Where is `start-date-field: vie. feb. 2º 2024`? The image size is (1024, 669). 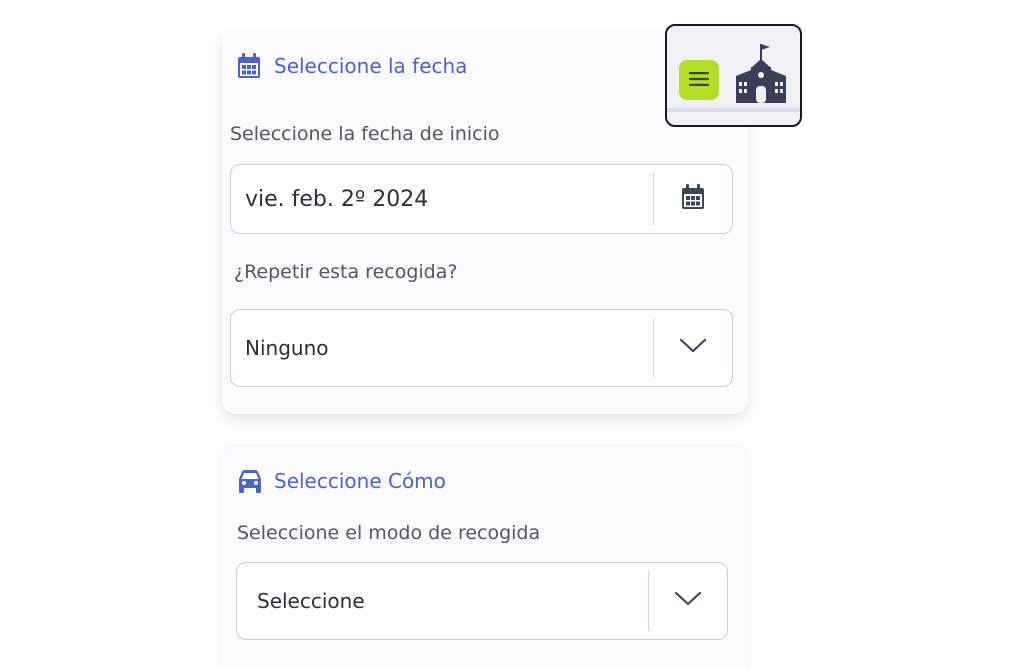 start-date-field: vie. feb. 2º 2024 is located at coordinates (481, 199).